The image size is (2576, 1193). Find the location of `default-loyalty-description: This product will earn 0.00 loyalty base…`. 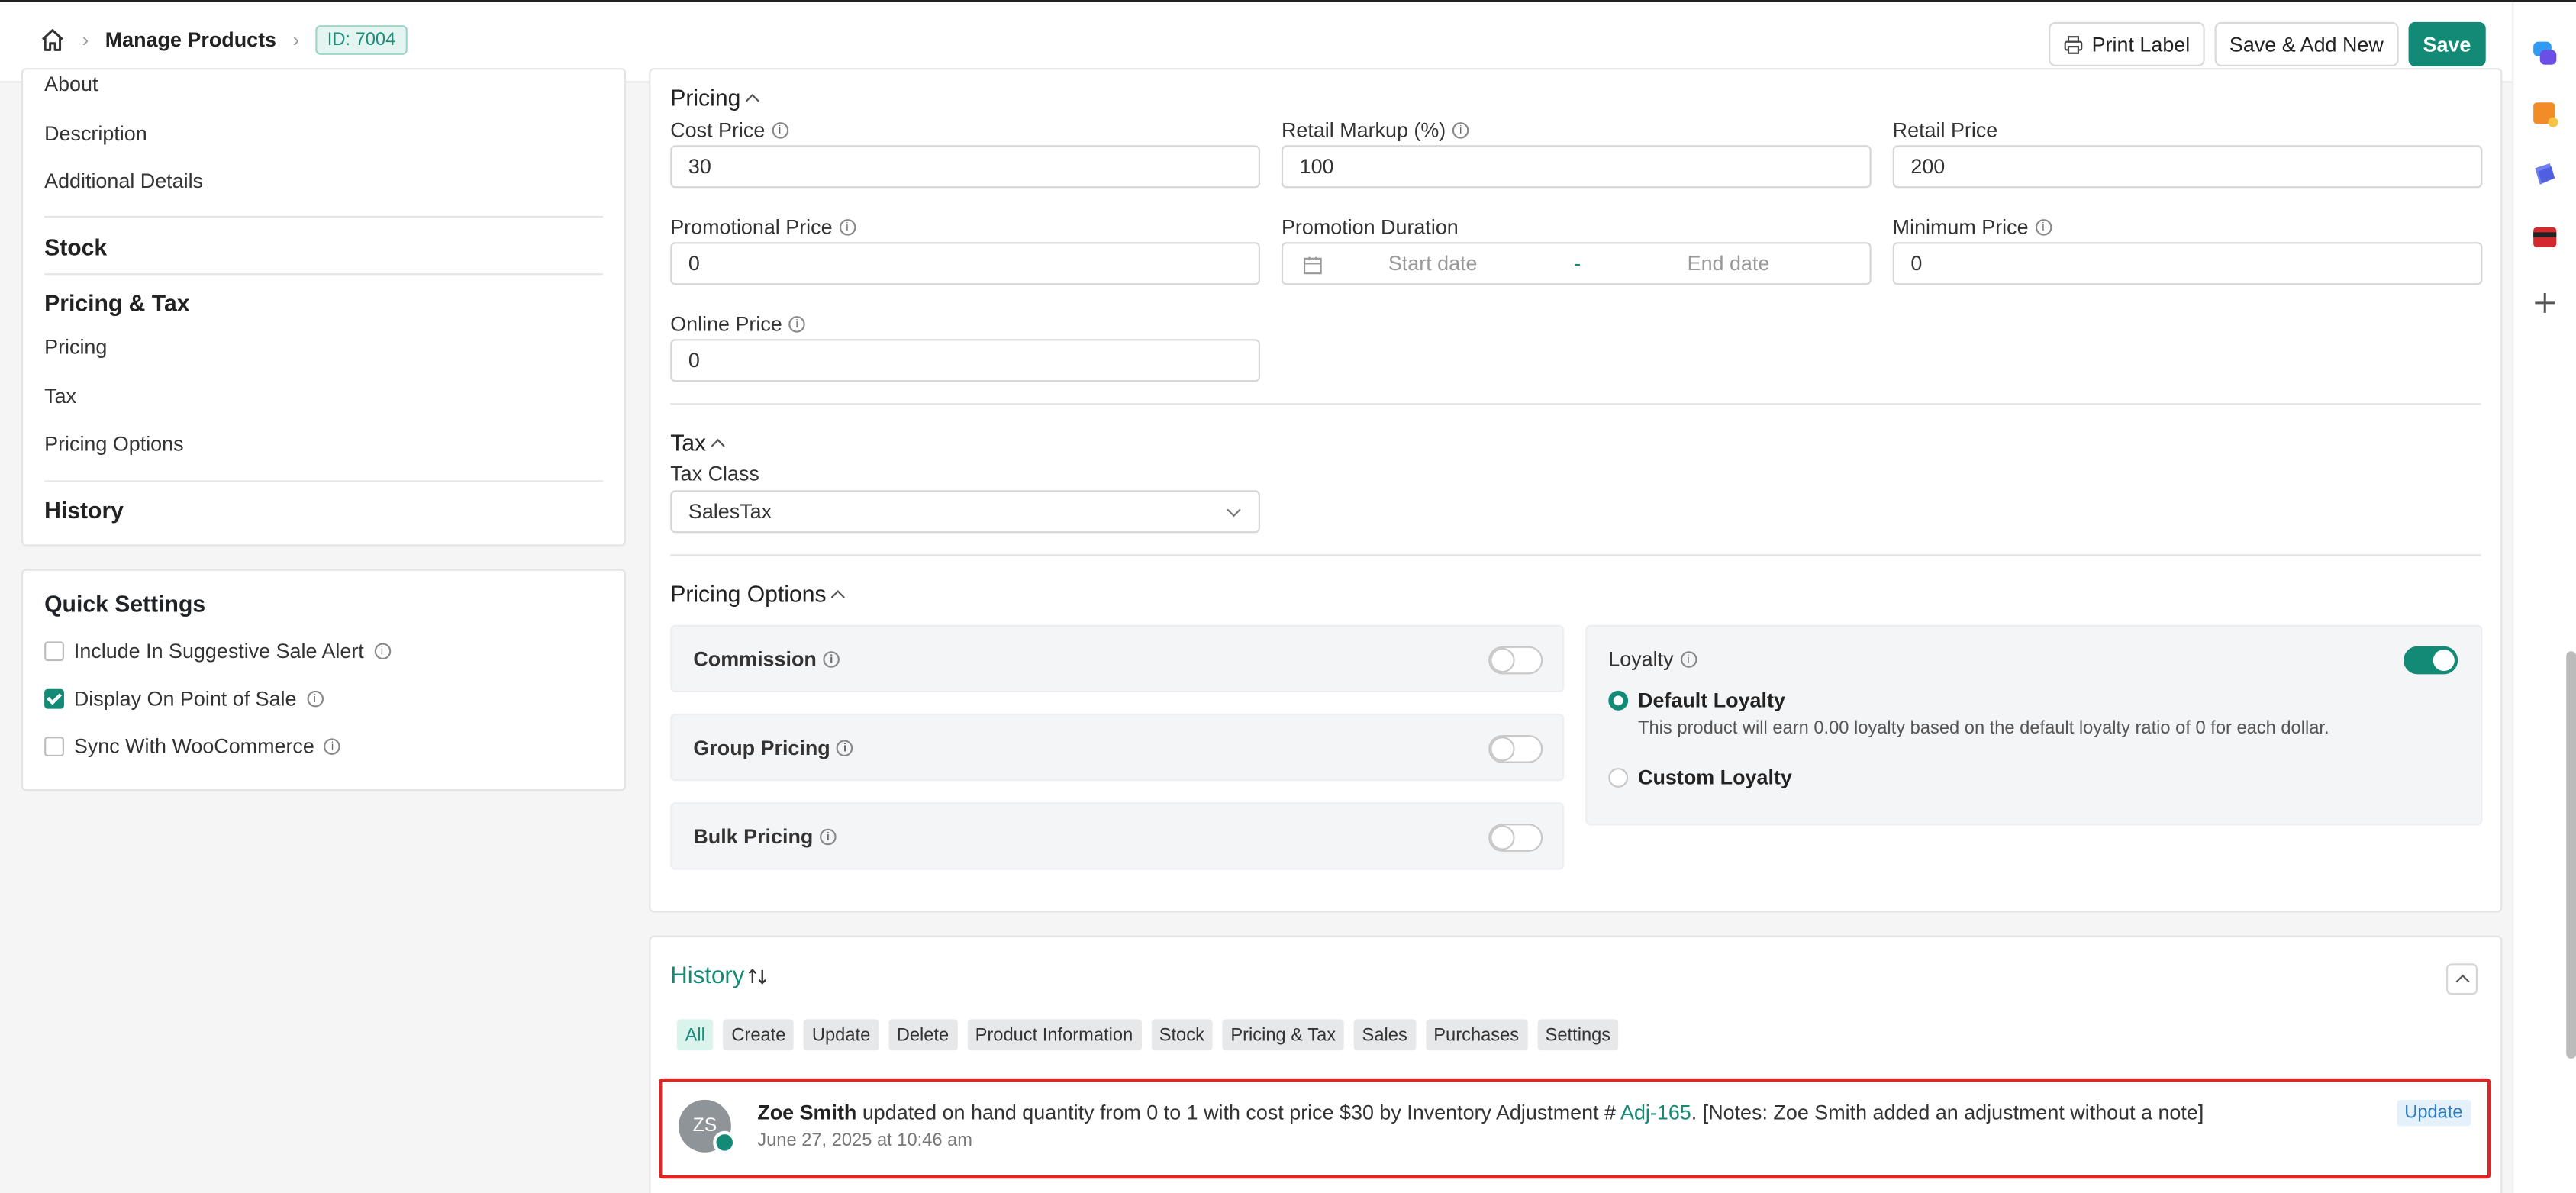

default-loyalty-description: This product will earn 0.00 loyalty base… is located at coordinates (1983, 728).